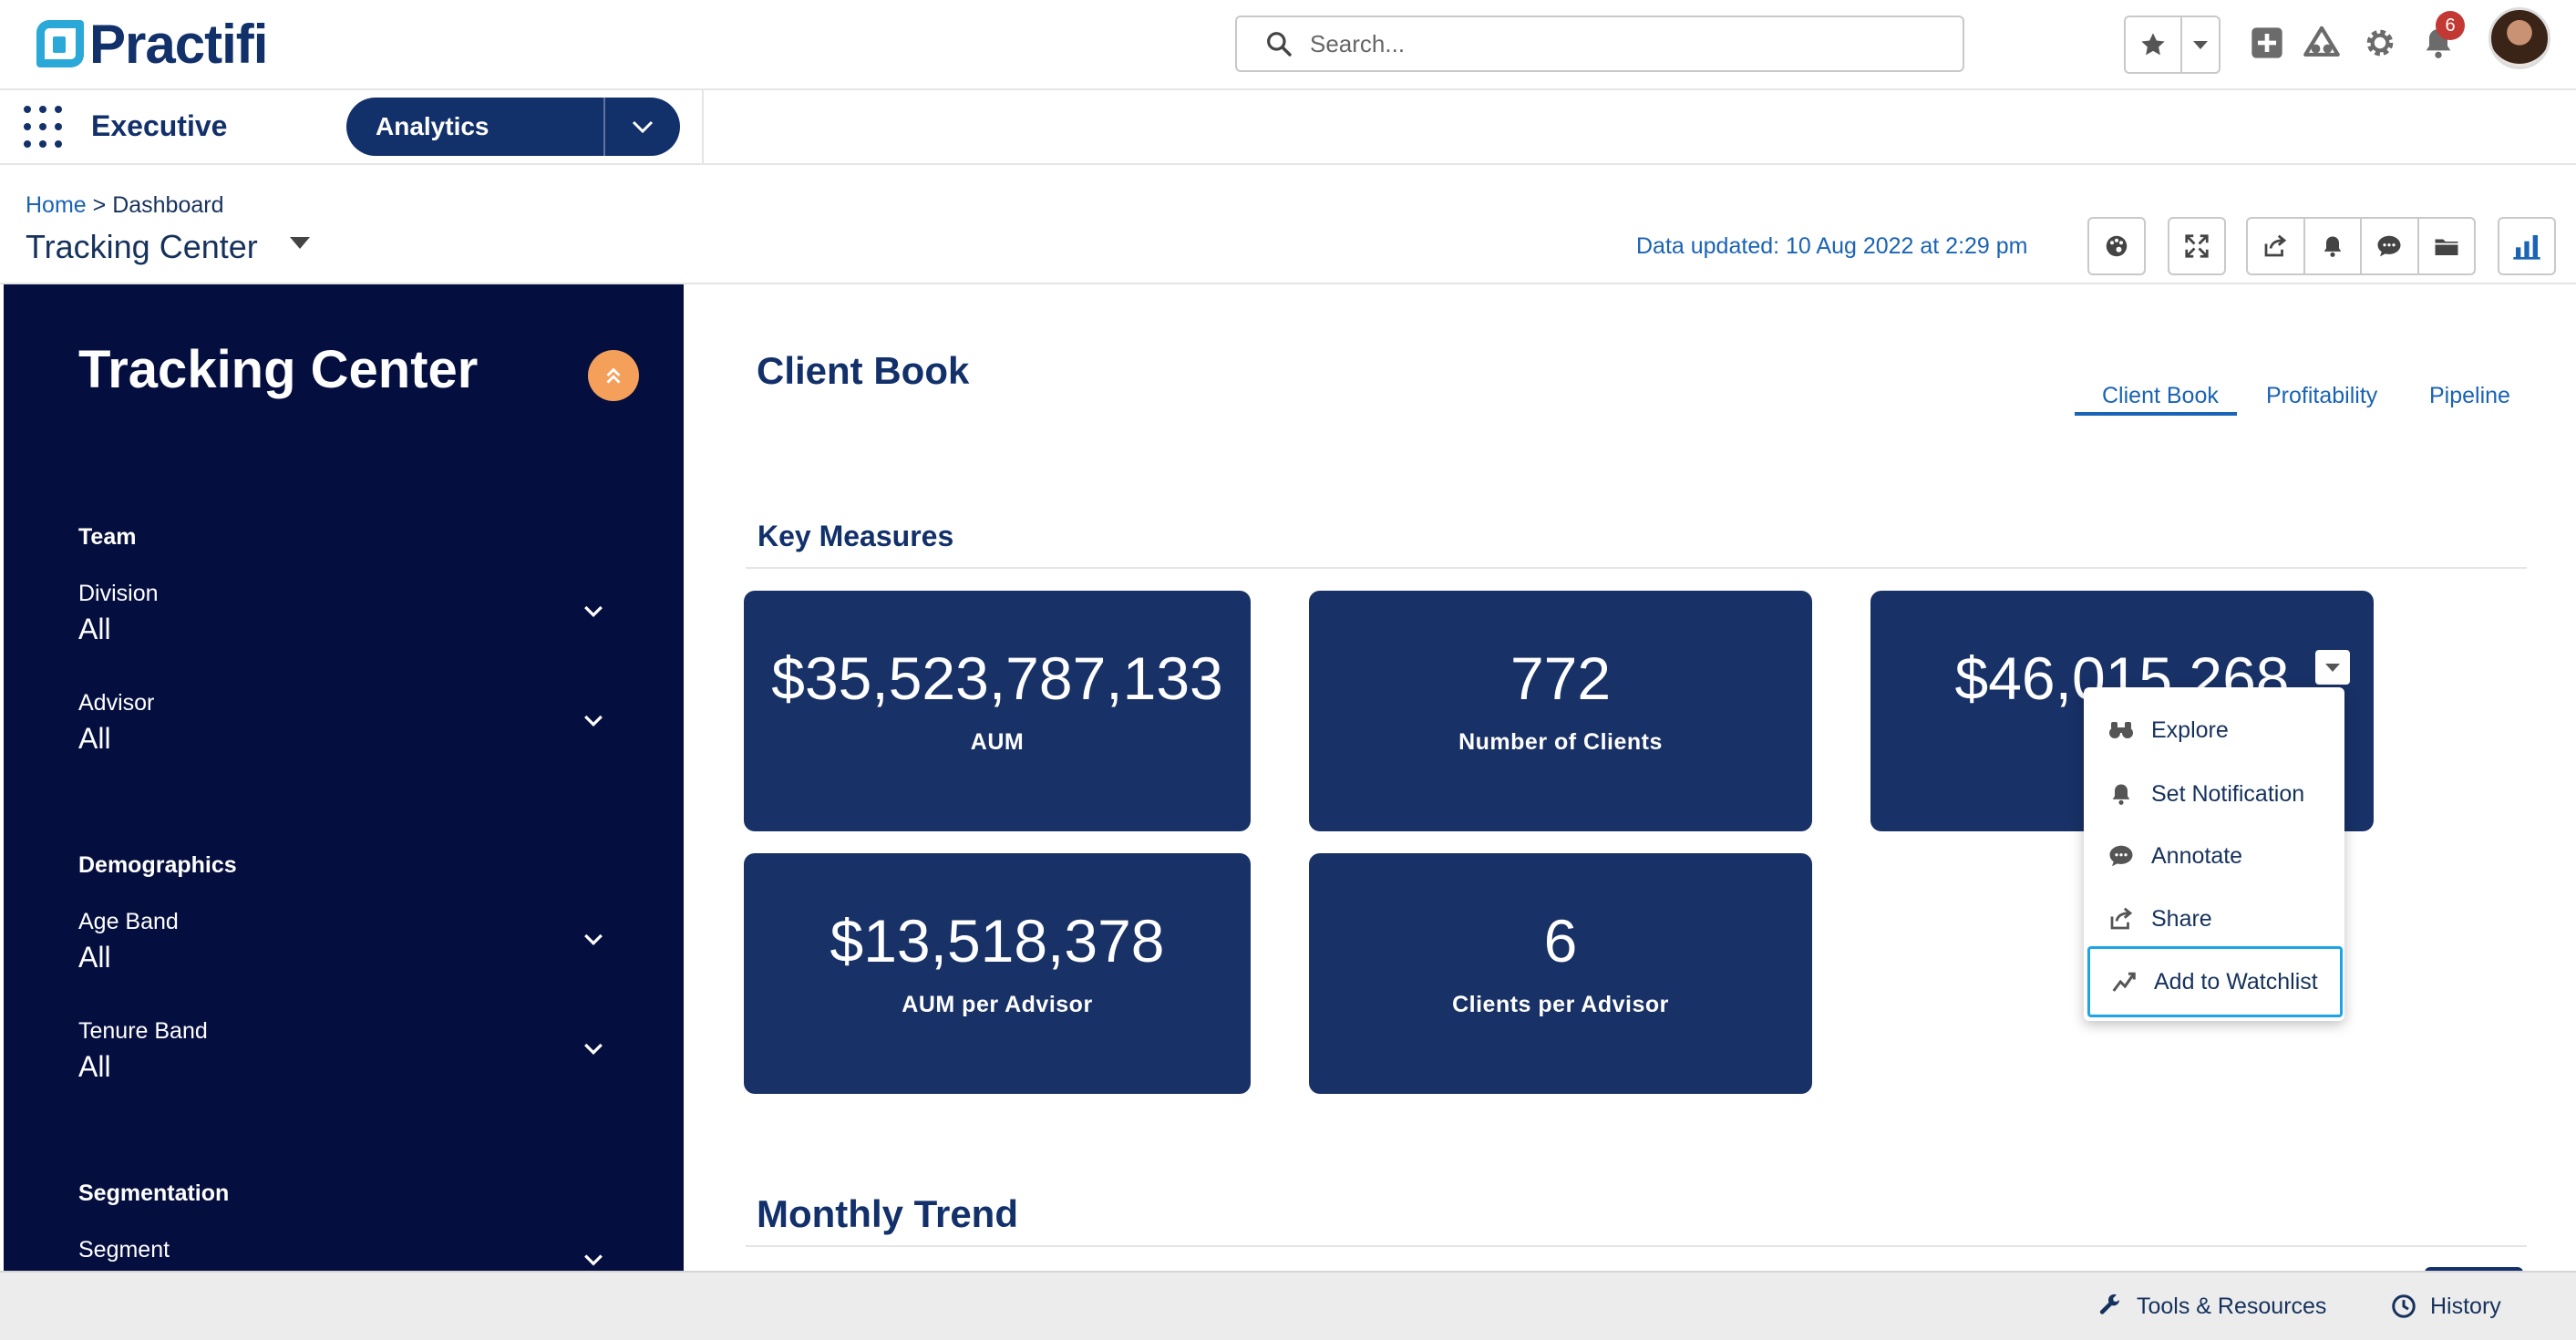  Describe the element at coordinates (2160, 396) in the screenshot. I see `tab-client-book: Client Book` at that location.